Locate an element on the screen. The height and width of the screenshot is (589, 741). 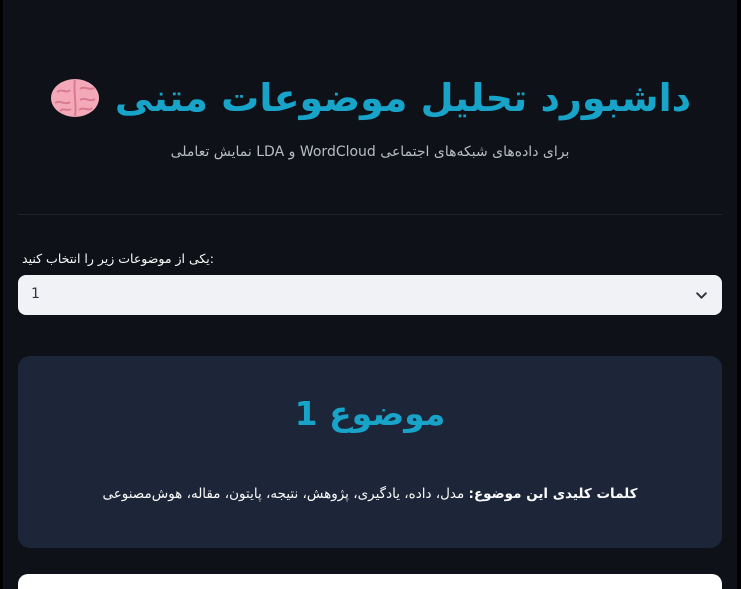
topic-title: موضوع 1 is located at coordinates (370, 413).